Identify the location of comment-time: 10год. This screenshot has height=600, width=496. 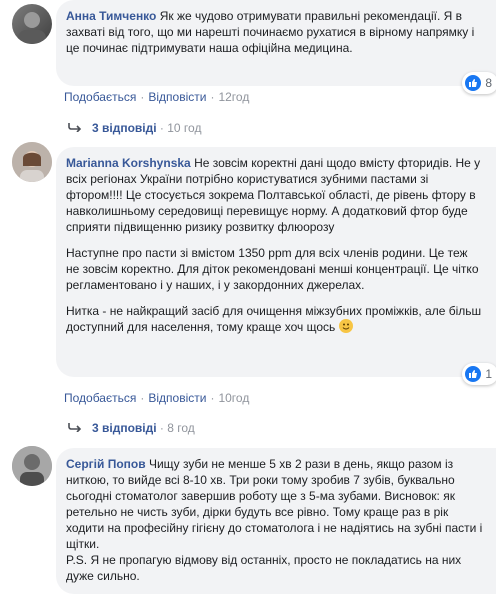
(233, 398).